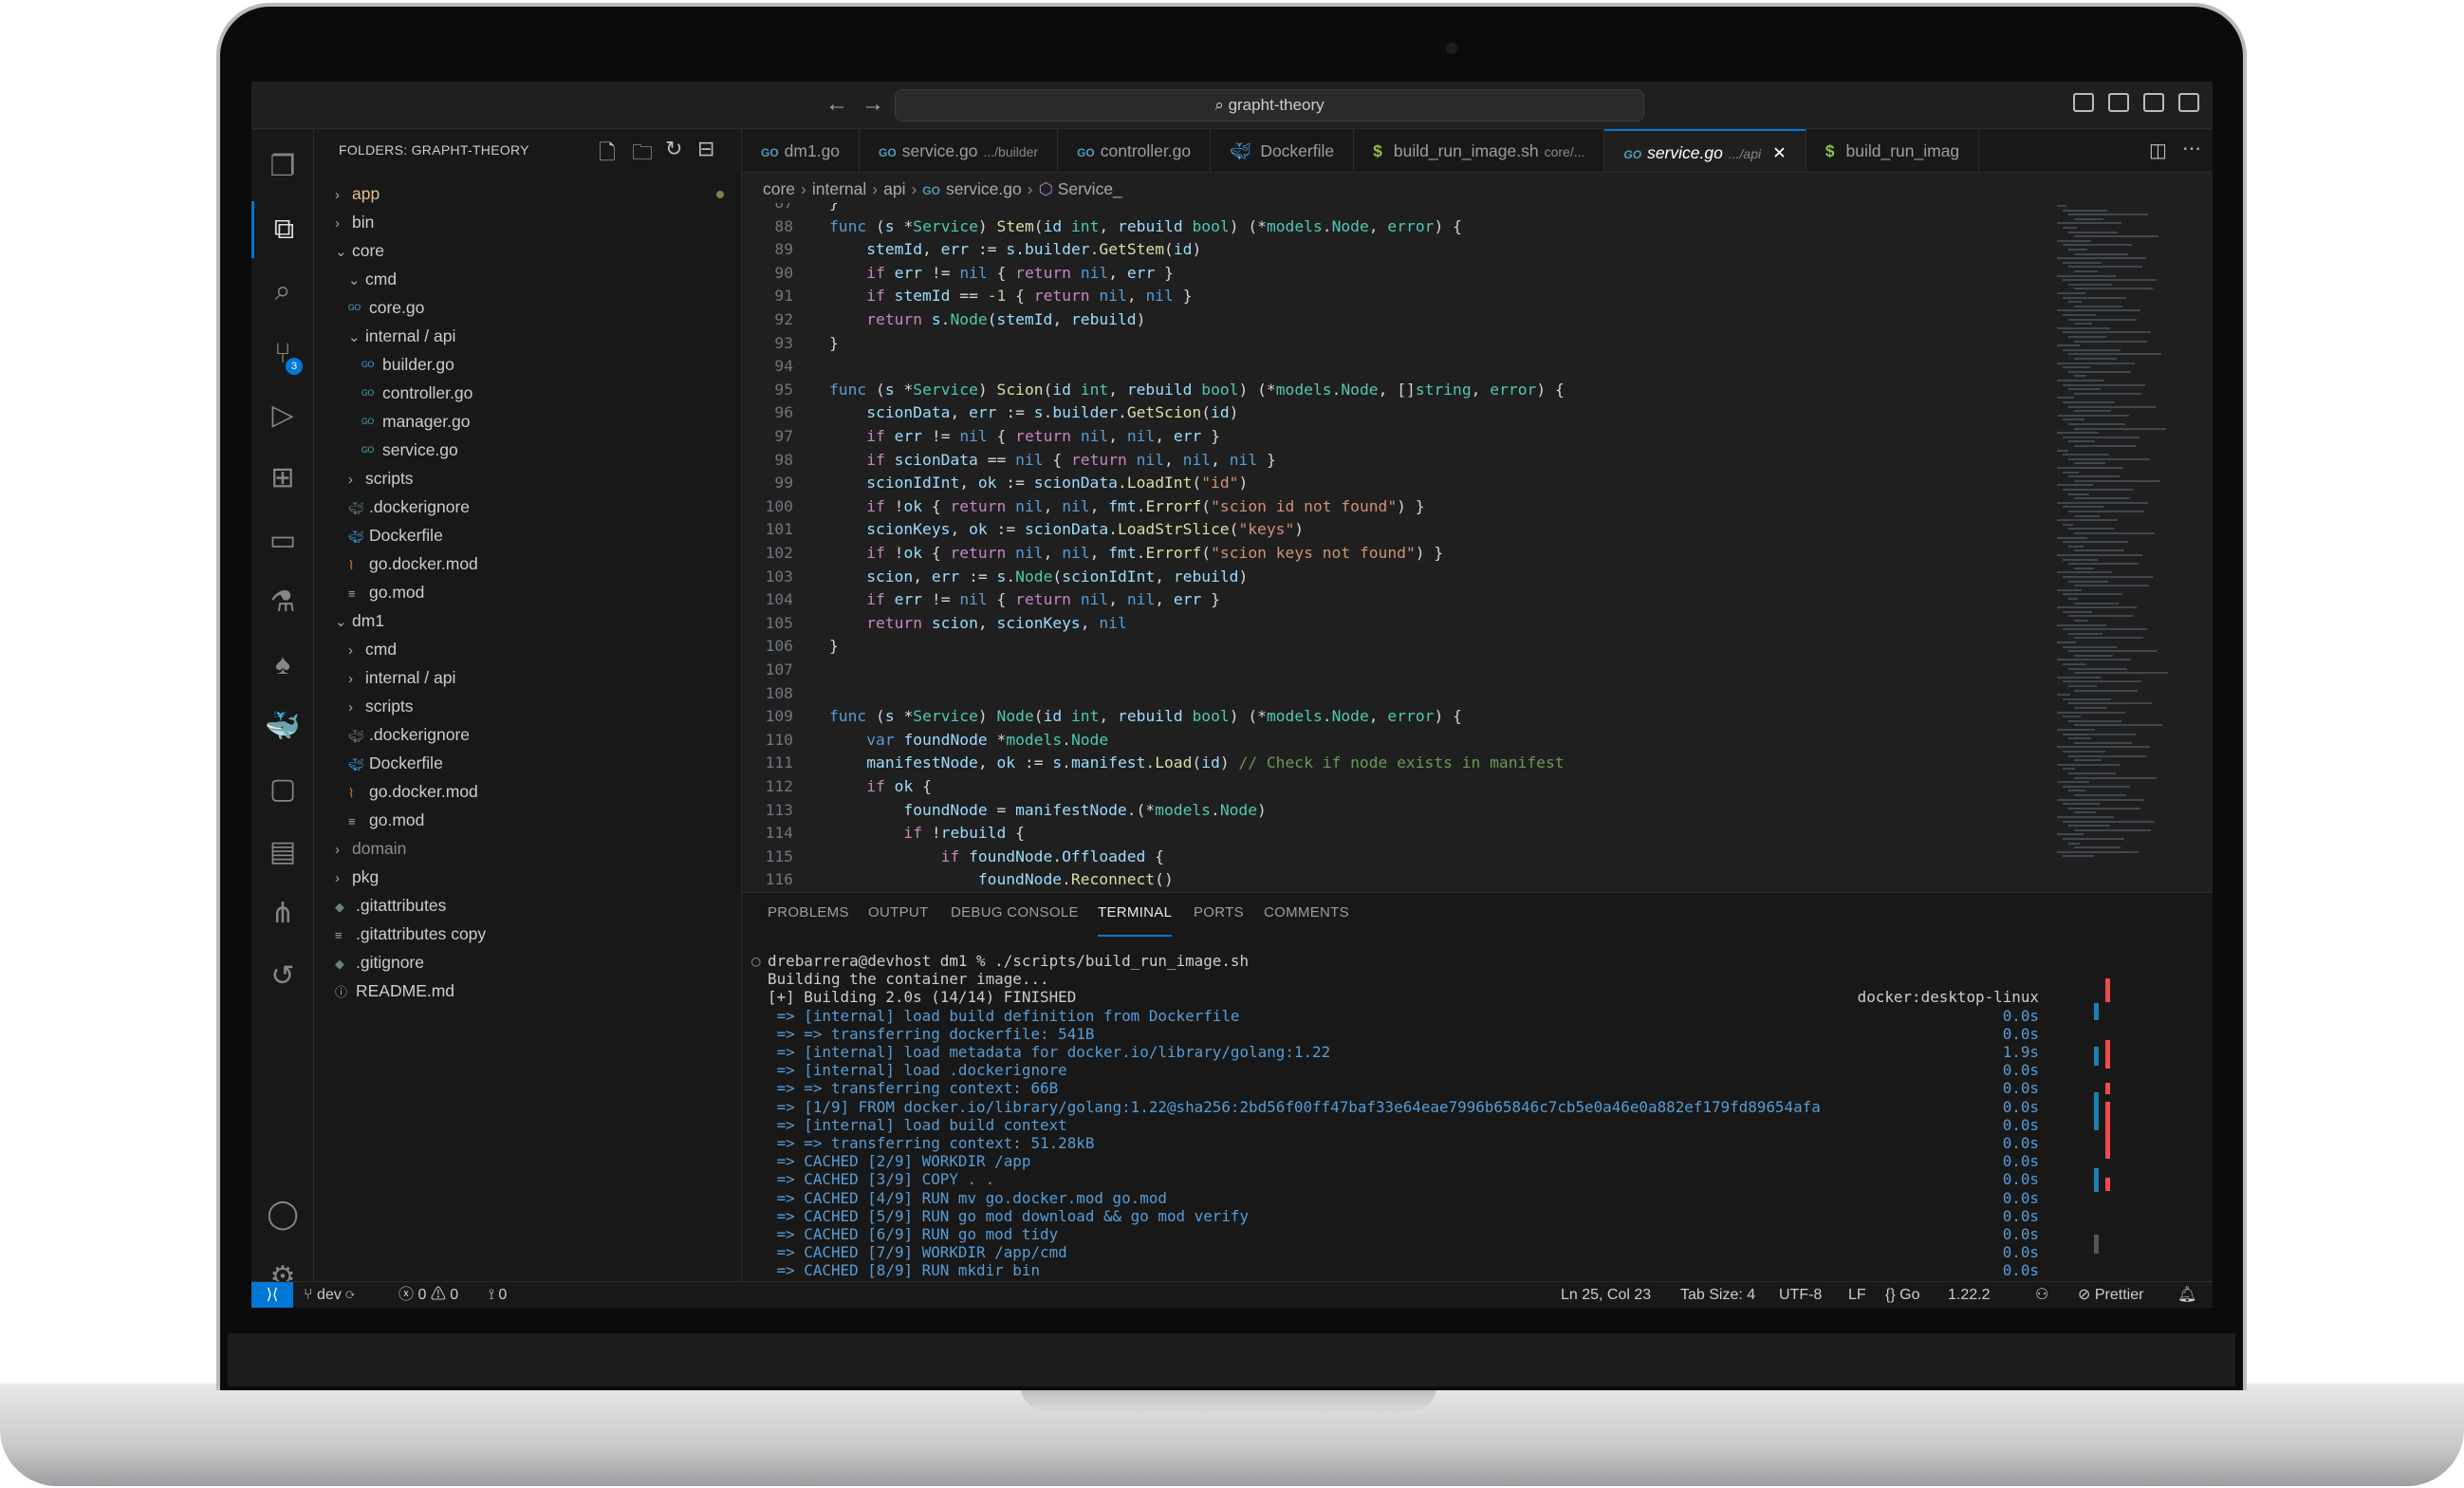 The height and width of the screenshot is (1488, 2464). Describe the element at coordinates (282, 167) in the screenshot. I see `explorer-icon: ❐` at that location.